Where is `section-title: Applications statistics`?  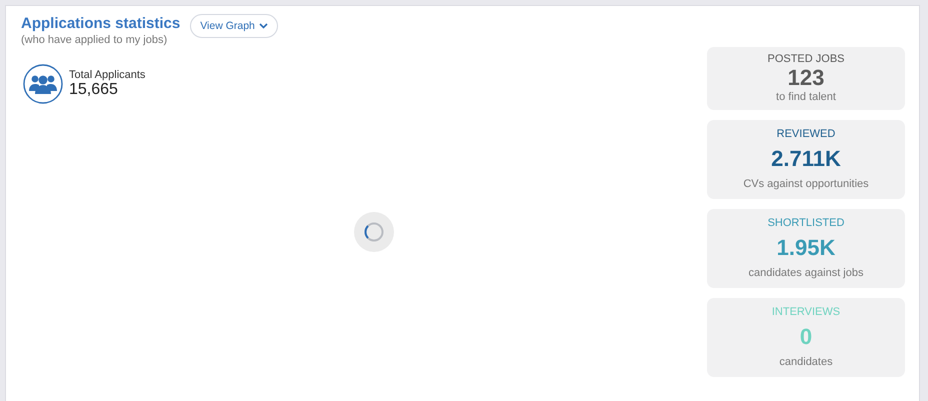
section-title: Applications statistics is located at coordinates (100, 24).